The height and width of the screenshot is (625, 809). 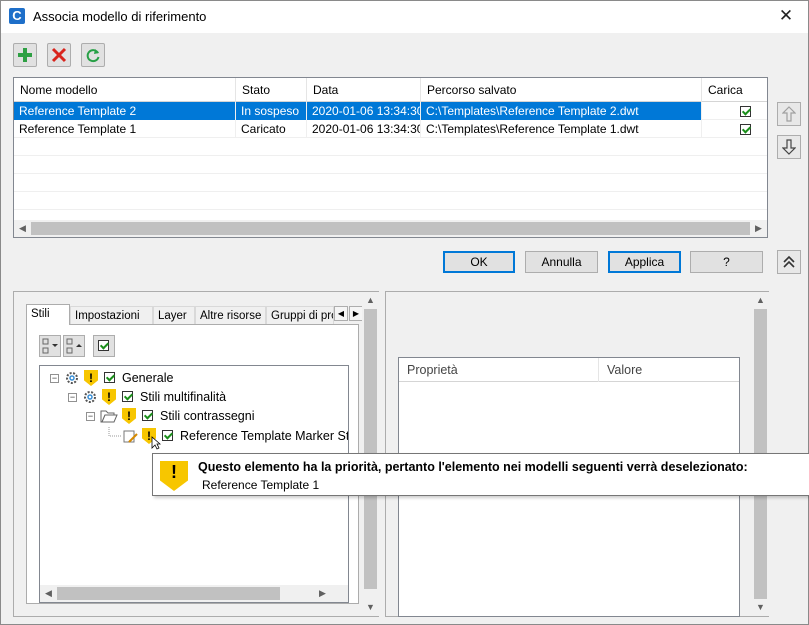 I want to click on arrow-down-icon, so click(x=789, y=147).